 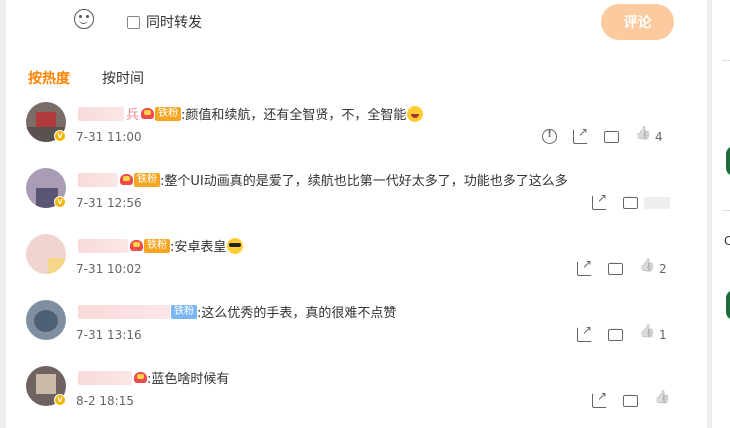 I want to click on comment-text: :安卓表皇, so click(x=198, y=247).